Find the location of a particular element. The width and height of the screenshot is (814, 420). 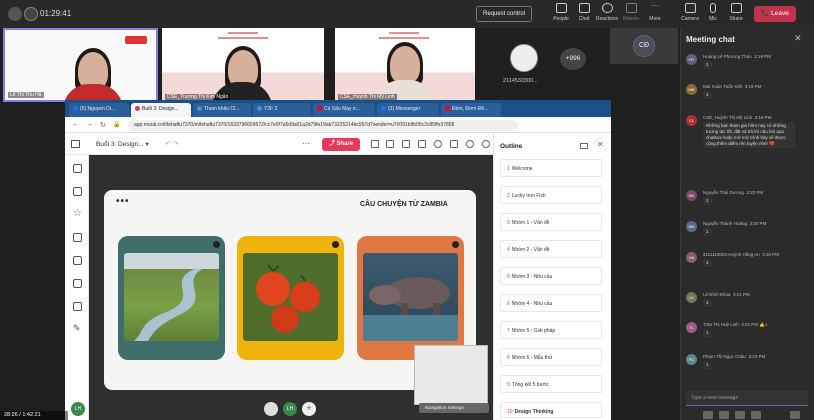

camera-icon is located at coordinates (690, 8).